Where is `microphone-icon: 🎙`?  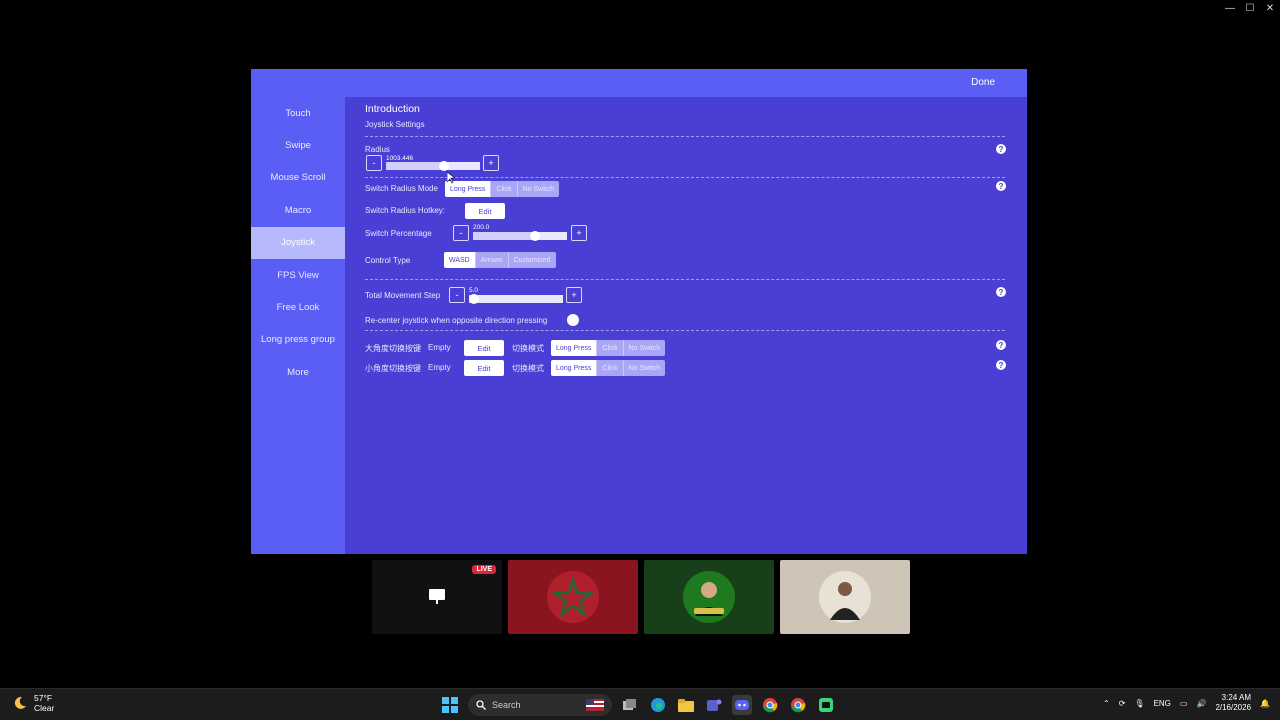
microphone-icon: 🎙 is located at coordinates (1139, 703).